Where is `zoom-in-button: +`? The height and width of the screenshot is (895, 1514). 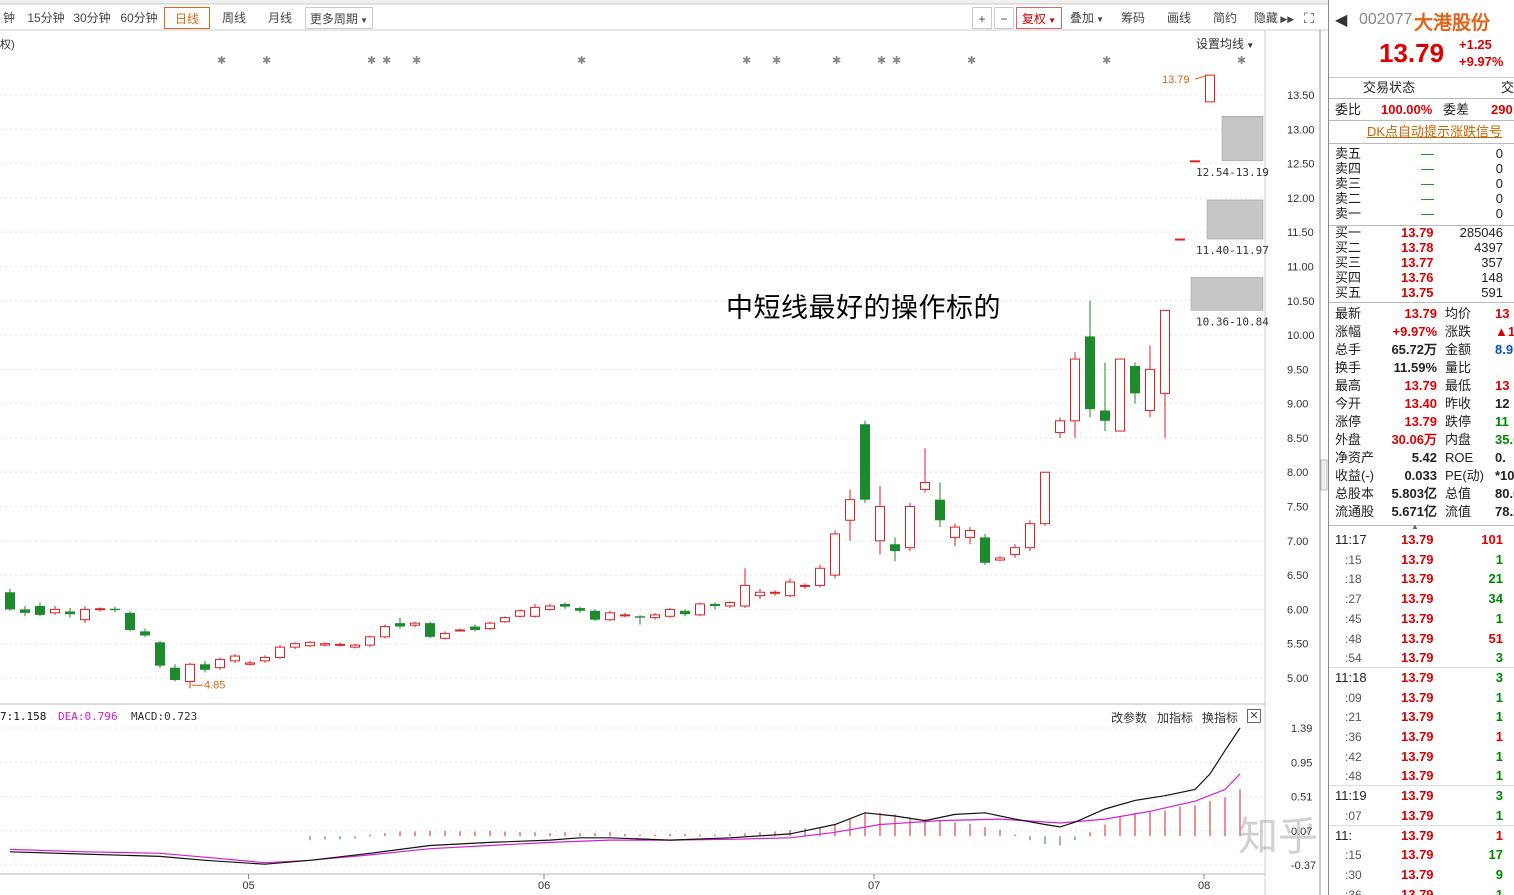 zoom-in-button: + is located at coordinates (982, 18).